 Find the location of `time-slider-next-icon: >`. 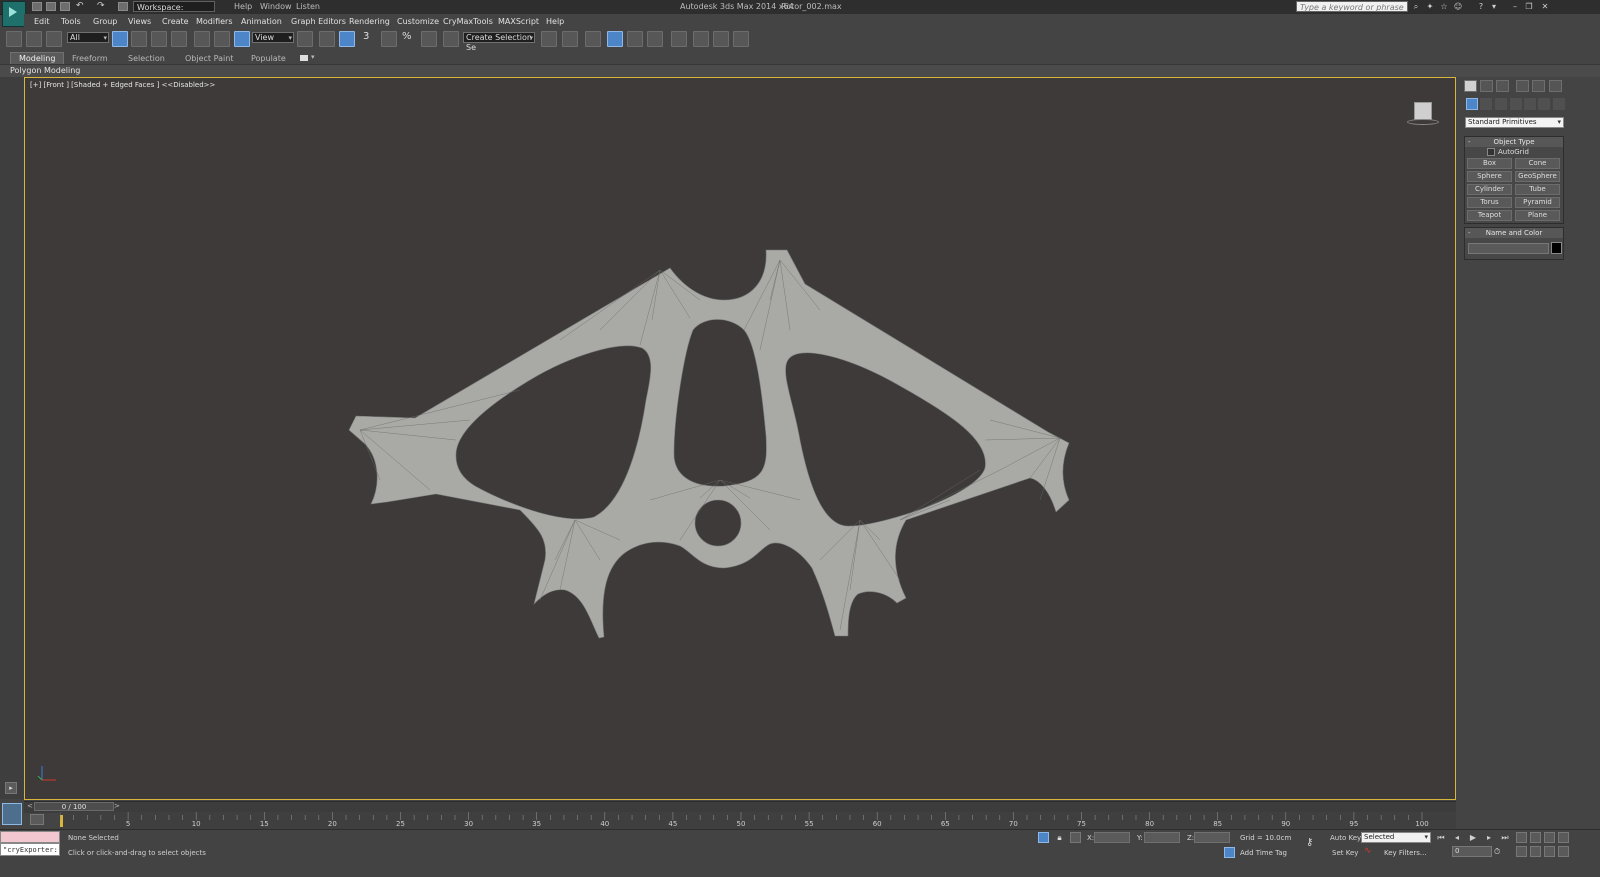

time-slider-next-icon: > is located at coordinates (117, 806).